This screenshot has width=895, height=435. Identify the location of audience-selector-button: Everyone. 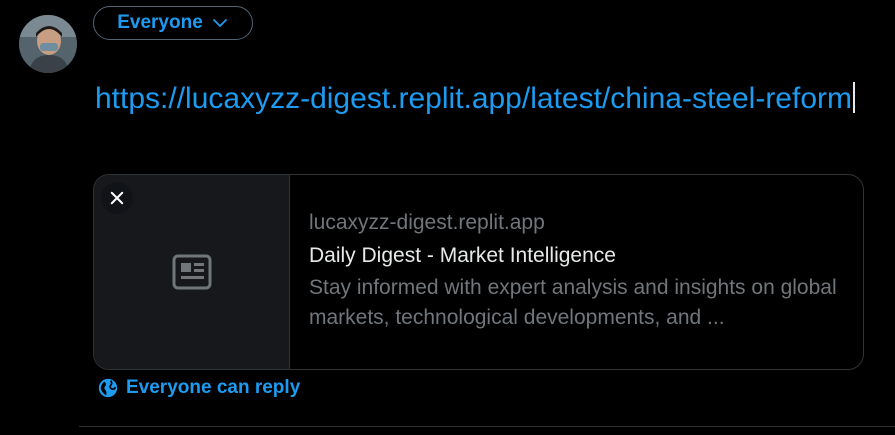
(173, 23).